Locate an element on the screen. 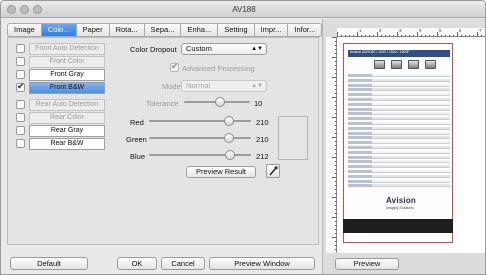 Image resolution: width=486 pixels, height=275 pixels. front-bw-button: Front B&W is located at coordinates (67, 88).